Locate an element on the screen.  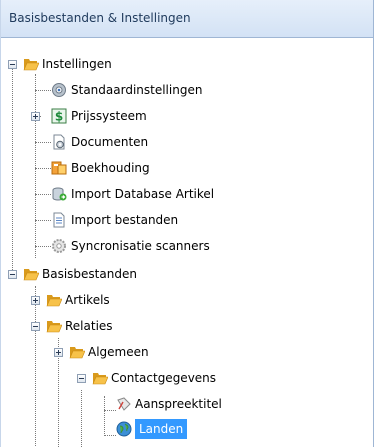
document-icon is located at coordinates (59, 142).